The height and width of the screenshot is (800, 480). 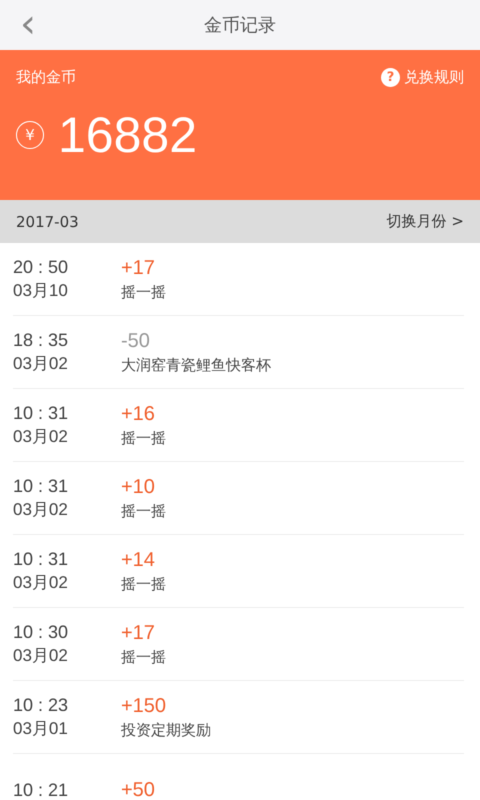 I want to click on record-time: 20 : 50, so click(x=41, y=267).